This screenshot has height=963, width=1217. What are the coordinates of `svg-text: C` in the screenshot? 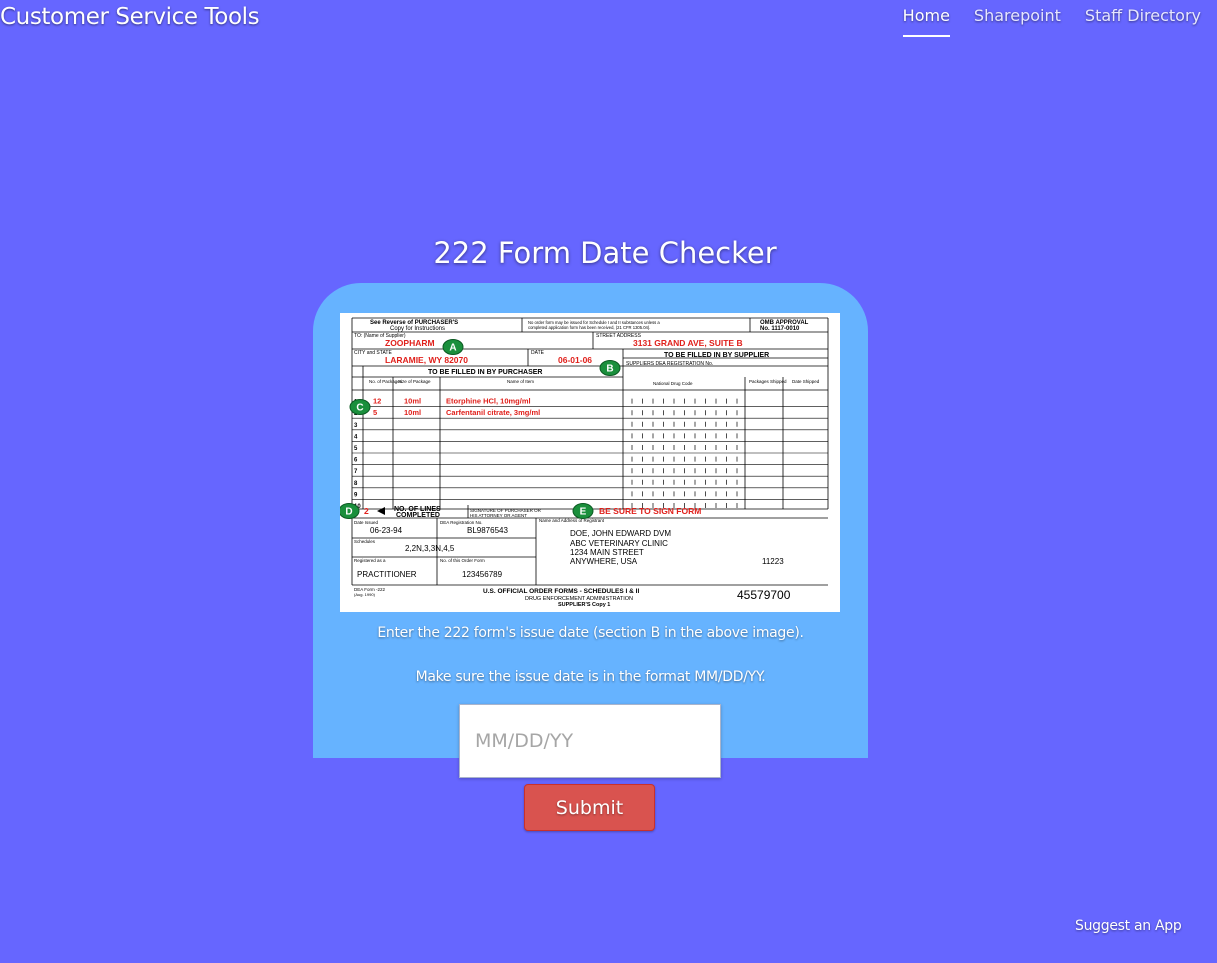 It's located at (359, 408).